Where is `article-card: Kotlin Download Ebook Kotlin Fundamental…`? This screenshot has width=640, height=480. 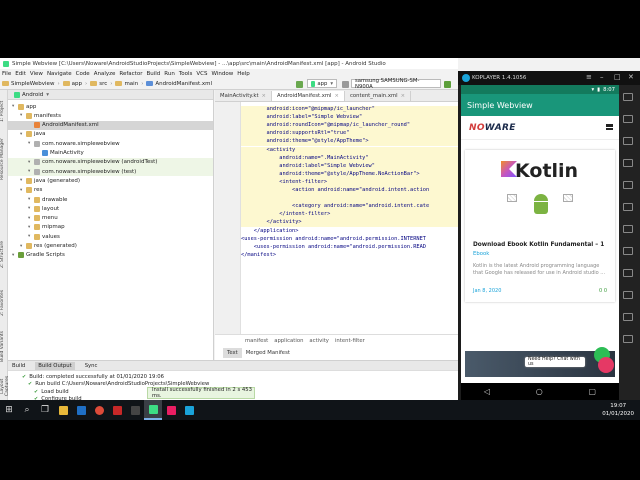 article-card: Kotlin Download Ebook Kotlin Fundamental… is located at coordinates (540, 226).